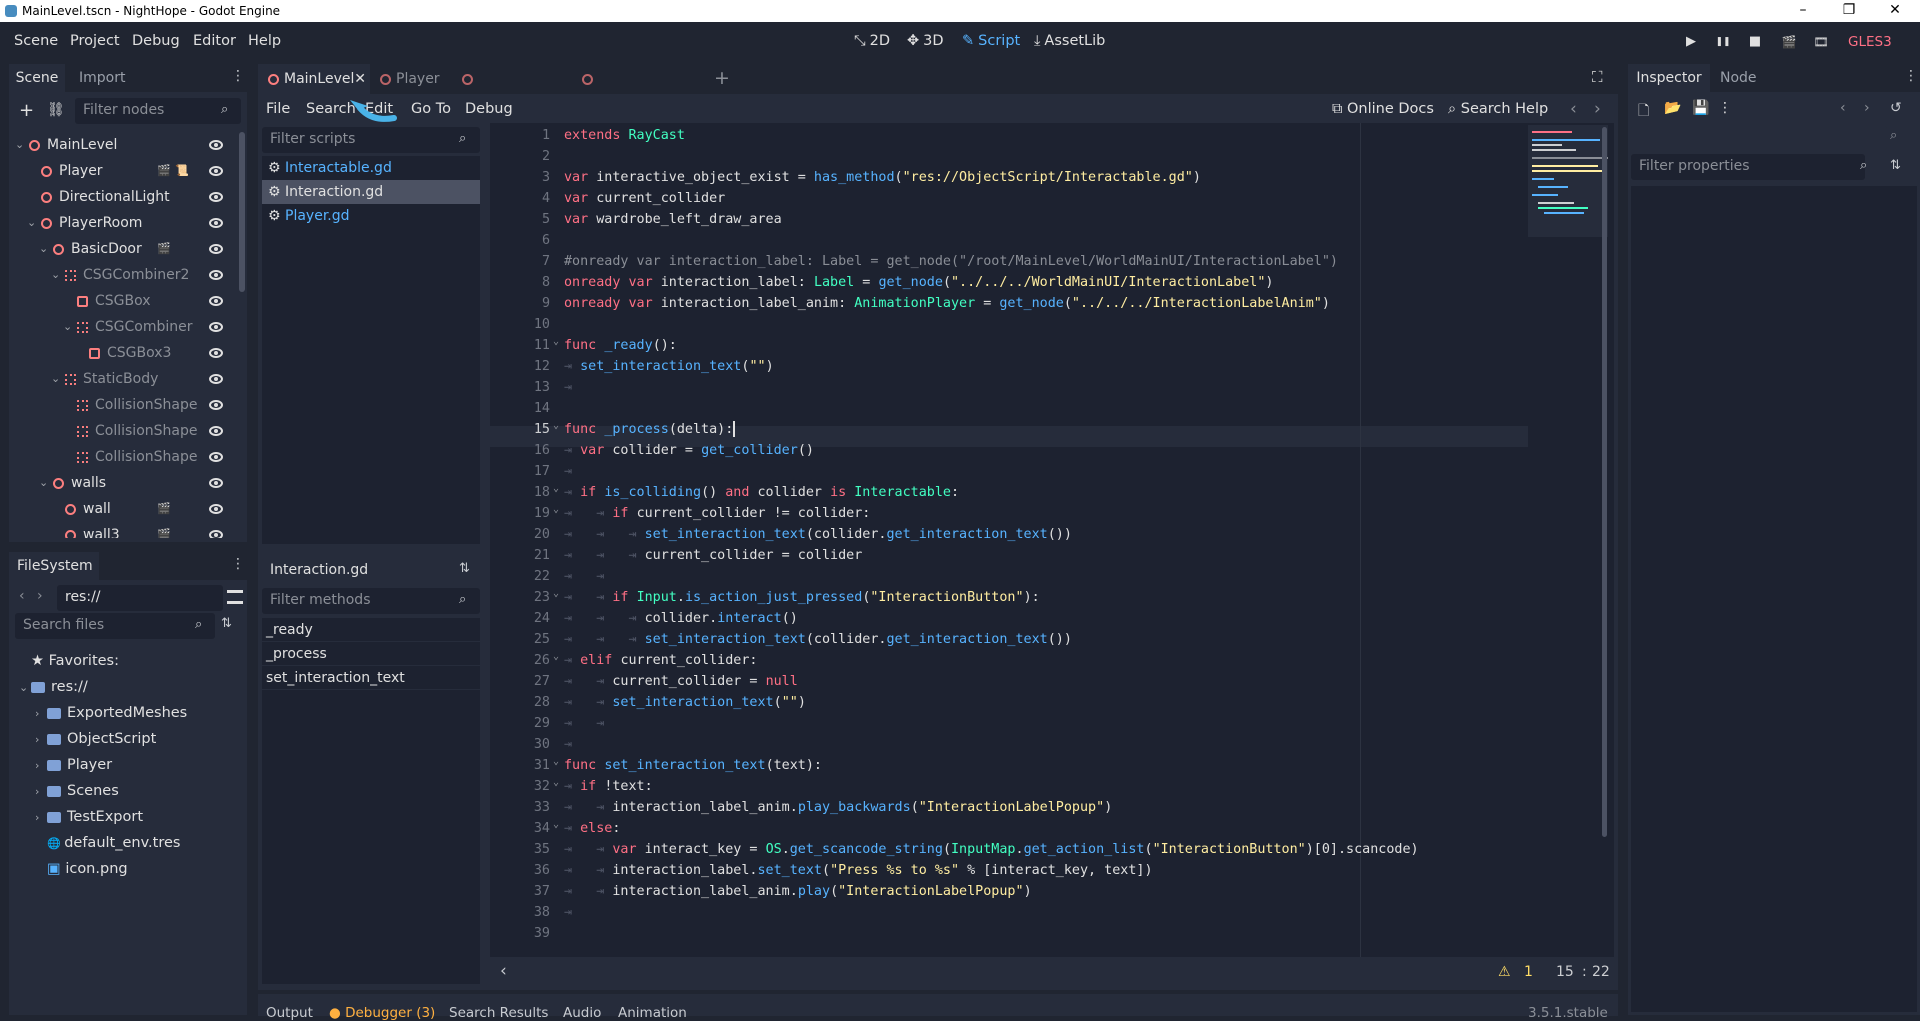  What do you see at coordinates (1755, 42) in the screenshot?
I see `stop-icon: ■` at bounding box center [1755, 42].